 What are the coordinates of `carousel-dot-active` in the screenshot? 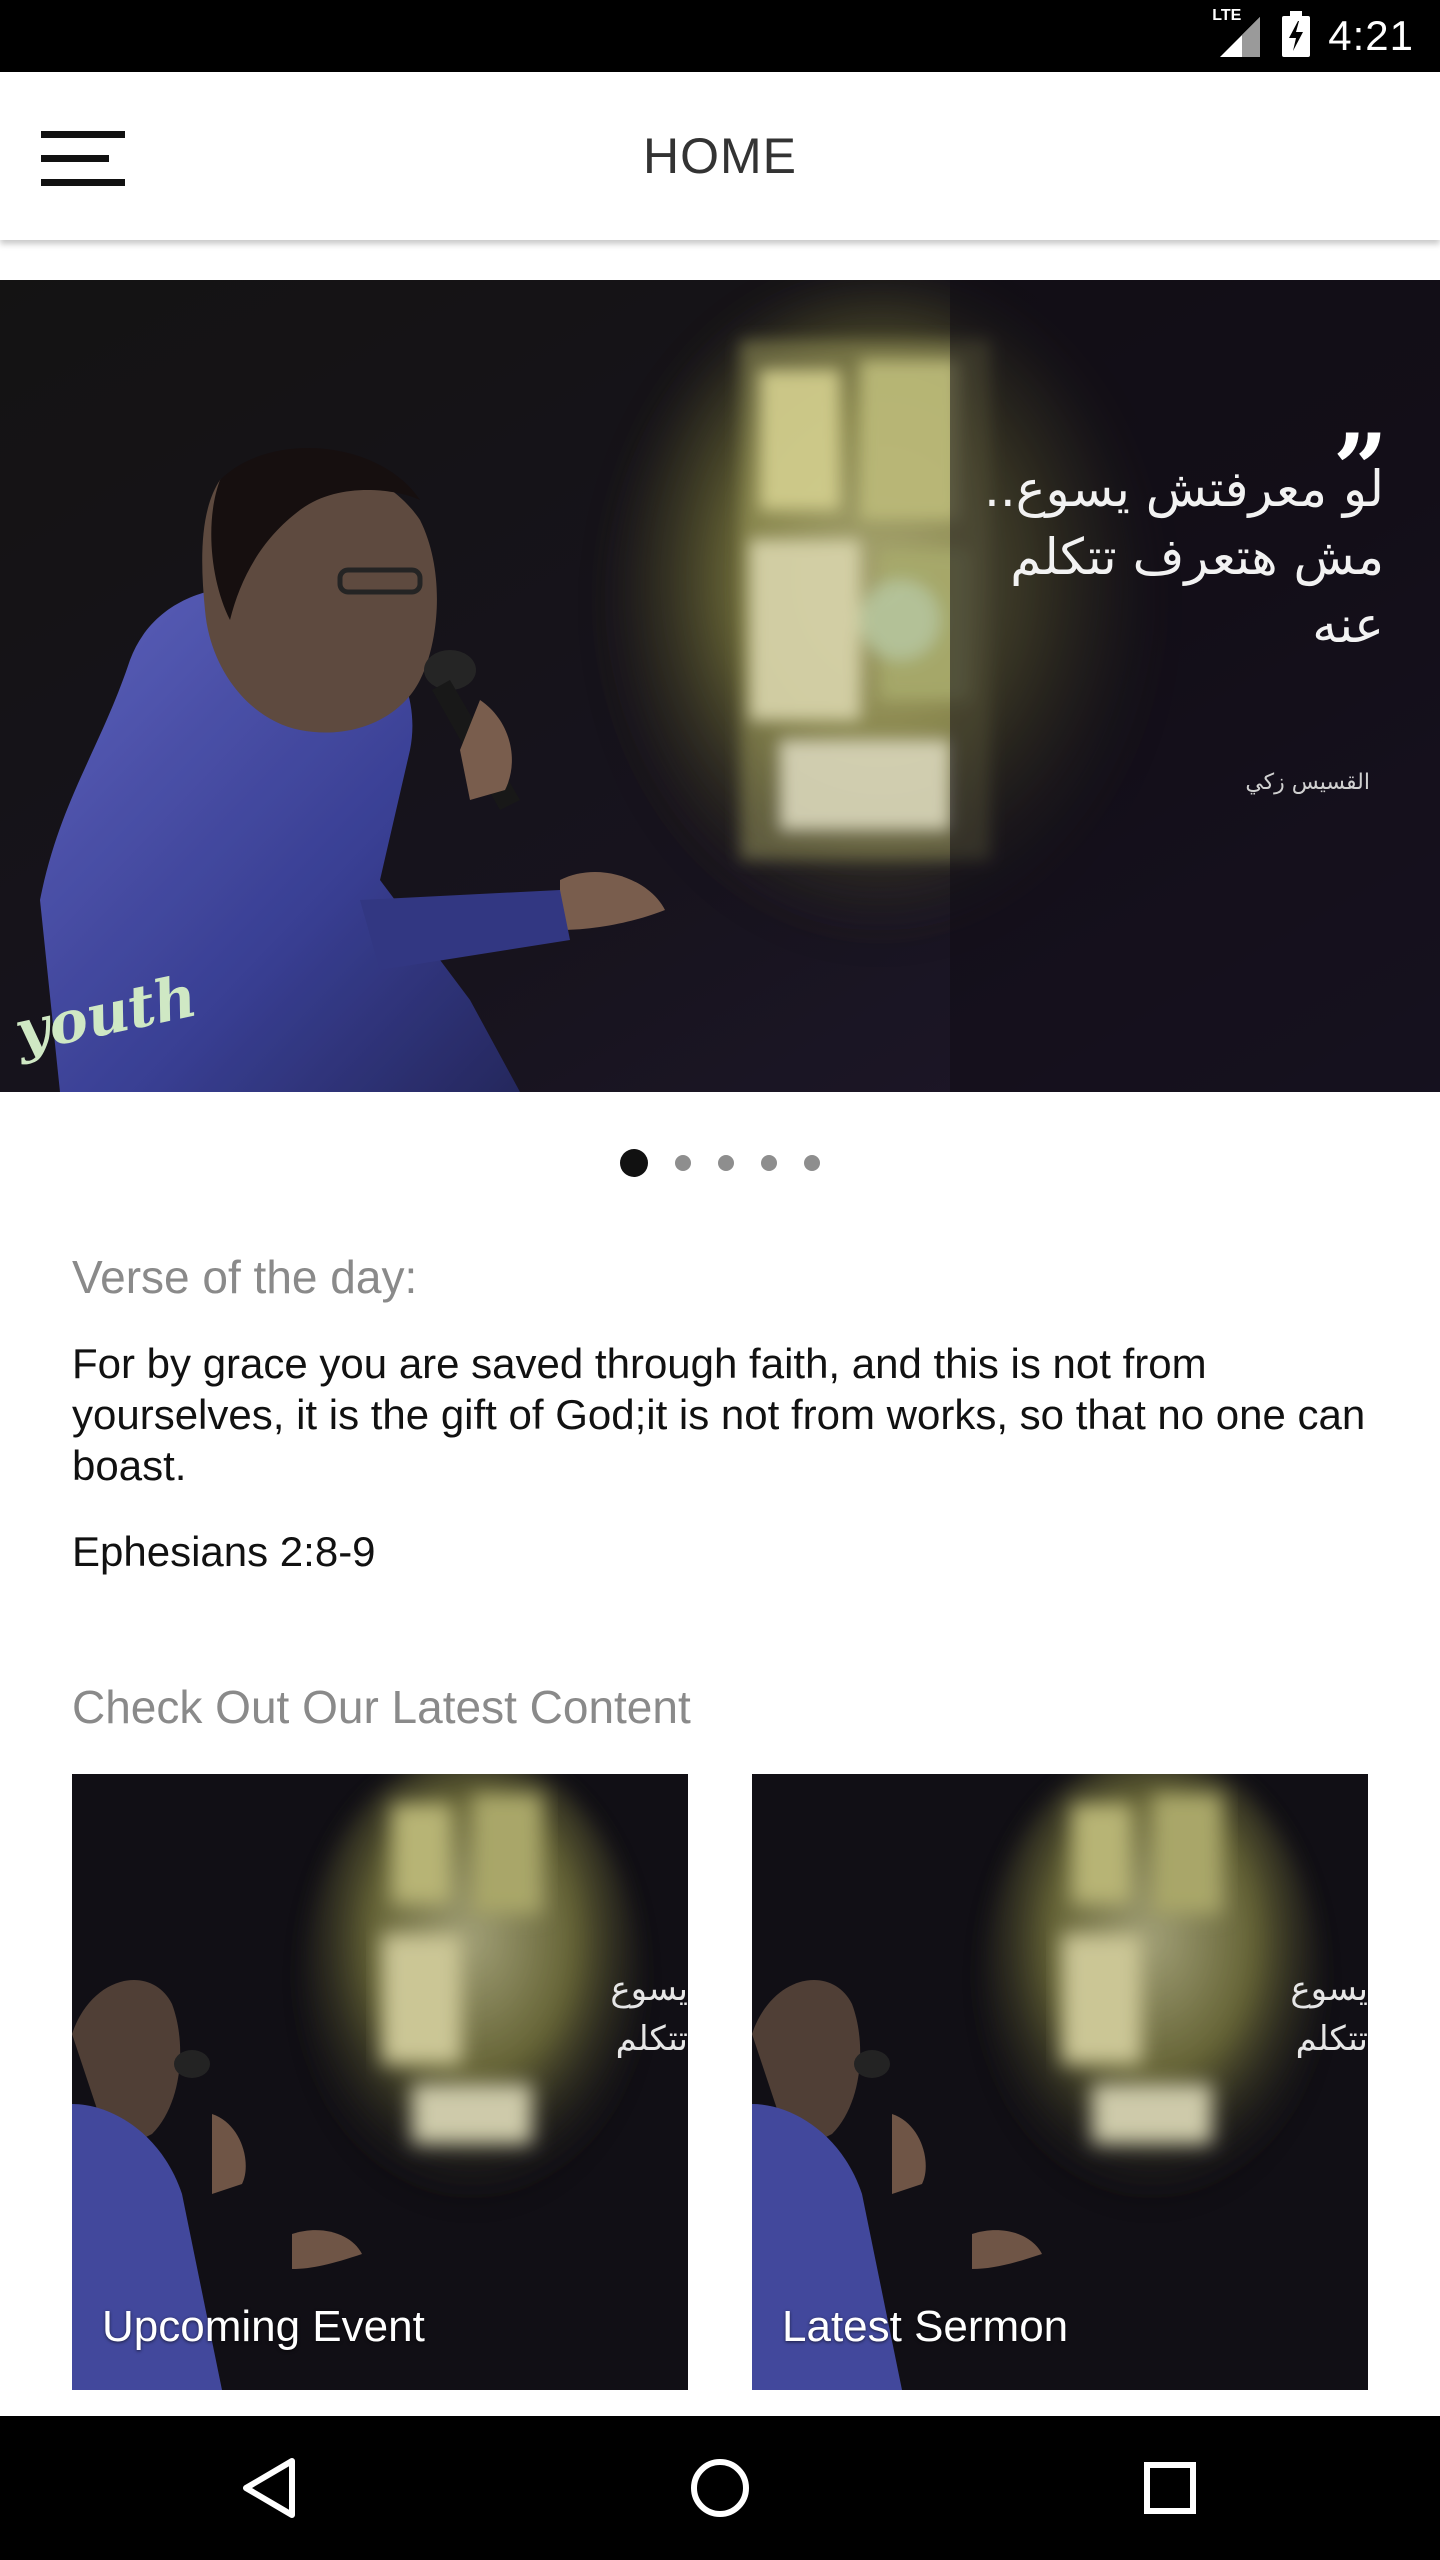 It's located at (634, 1163).